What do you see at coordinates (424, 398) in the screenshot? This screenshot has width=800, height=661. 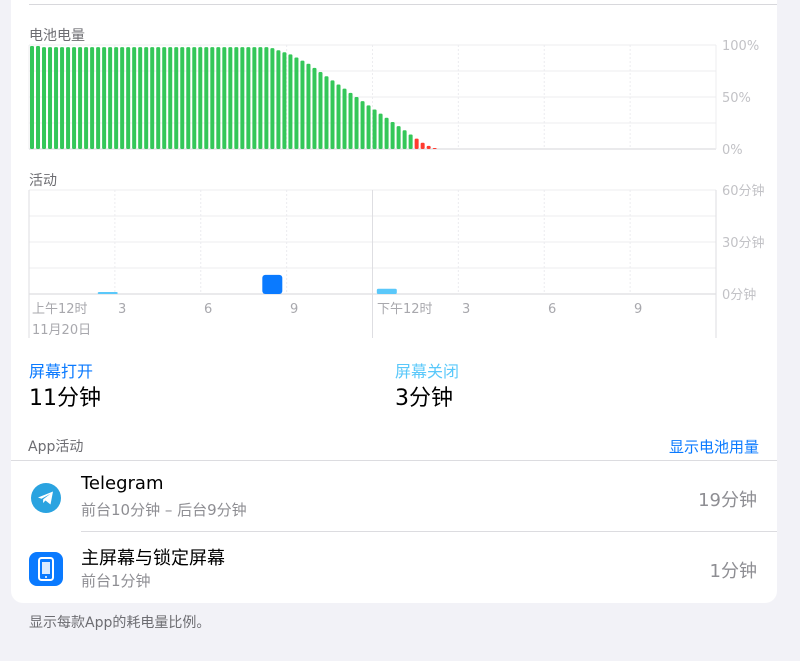 I see `screen-off-value: 3分钟` at bounding box center [424, 398].